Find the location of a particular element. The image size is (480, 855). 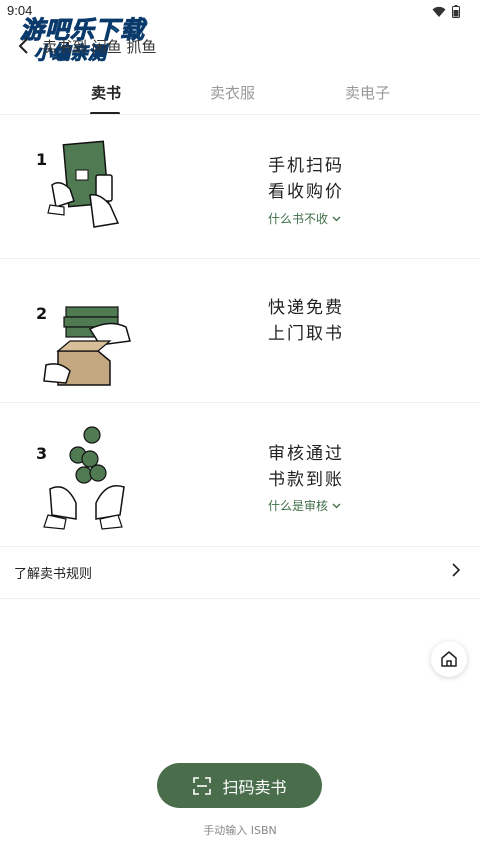

step-1-link: 什么书不收 is located at coordinates (304, 218).